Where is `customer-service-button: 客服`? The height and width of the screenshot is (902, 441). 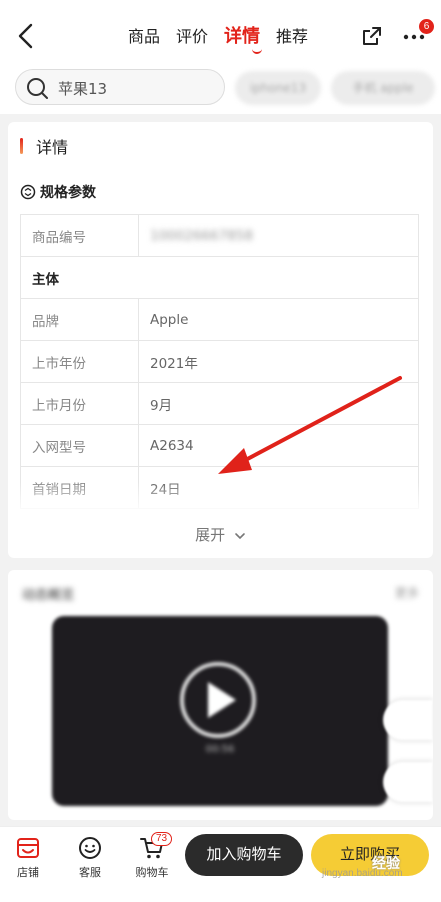 customer-service-button: 客服 is located at coordinates (90, 857).